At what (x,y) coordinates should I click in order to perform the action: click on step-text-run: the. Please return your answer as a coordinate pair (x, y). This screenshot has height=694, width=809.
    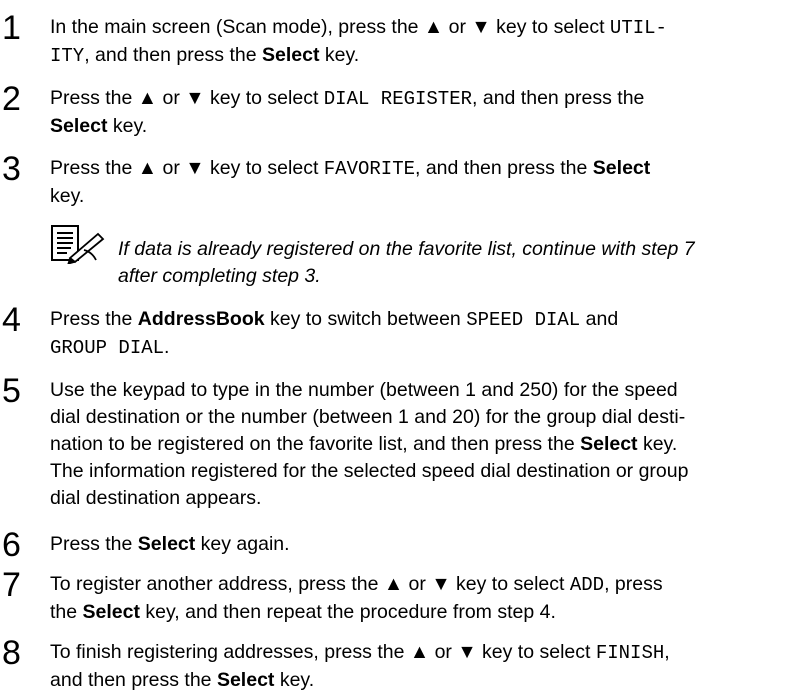
    Looking at the image, I should click on (66, 612).